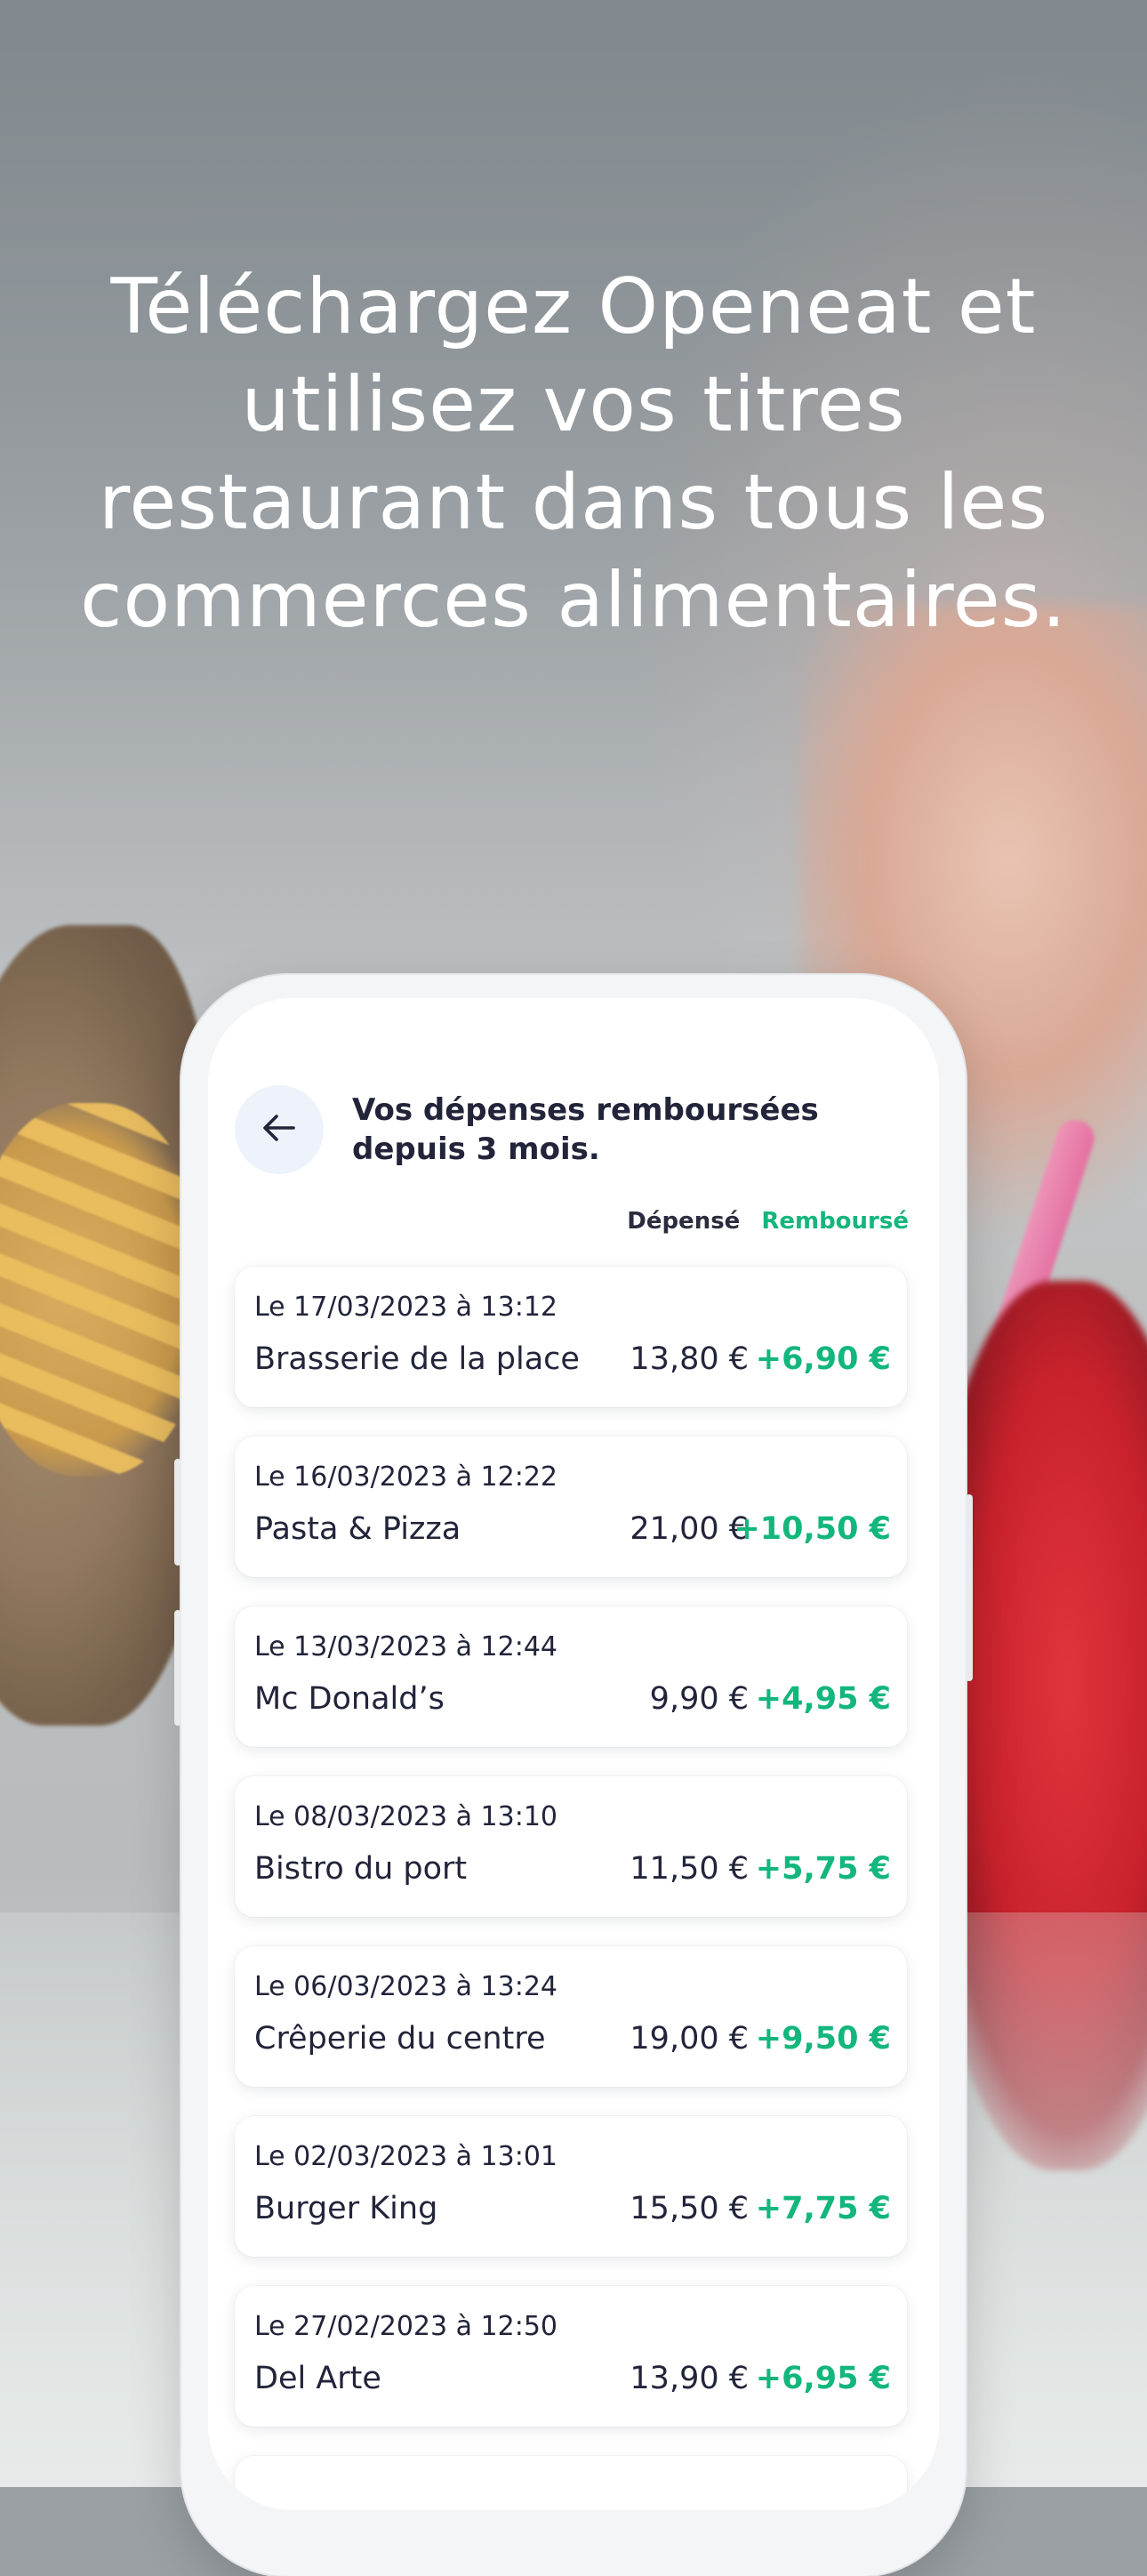  Describe the element at coordinates (684, 1221) in the screenshot. I see `column-spent-label: Dépensé` at that location.